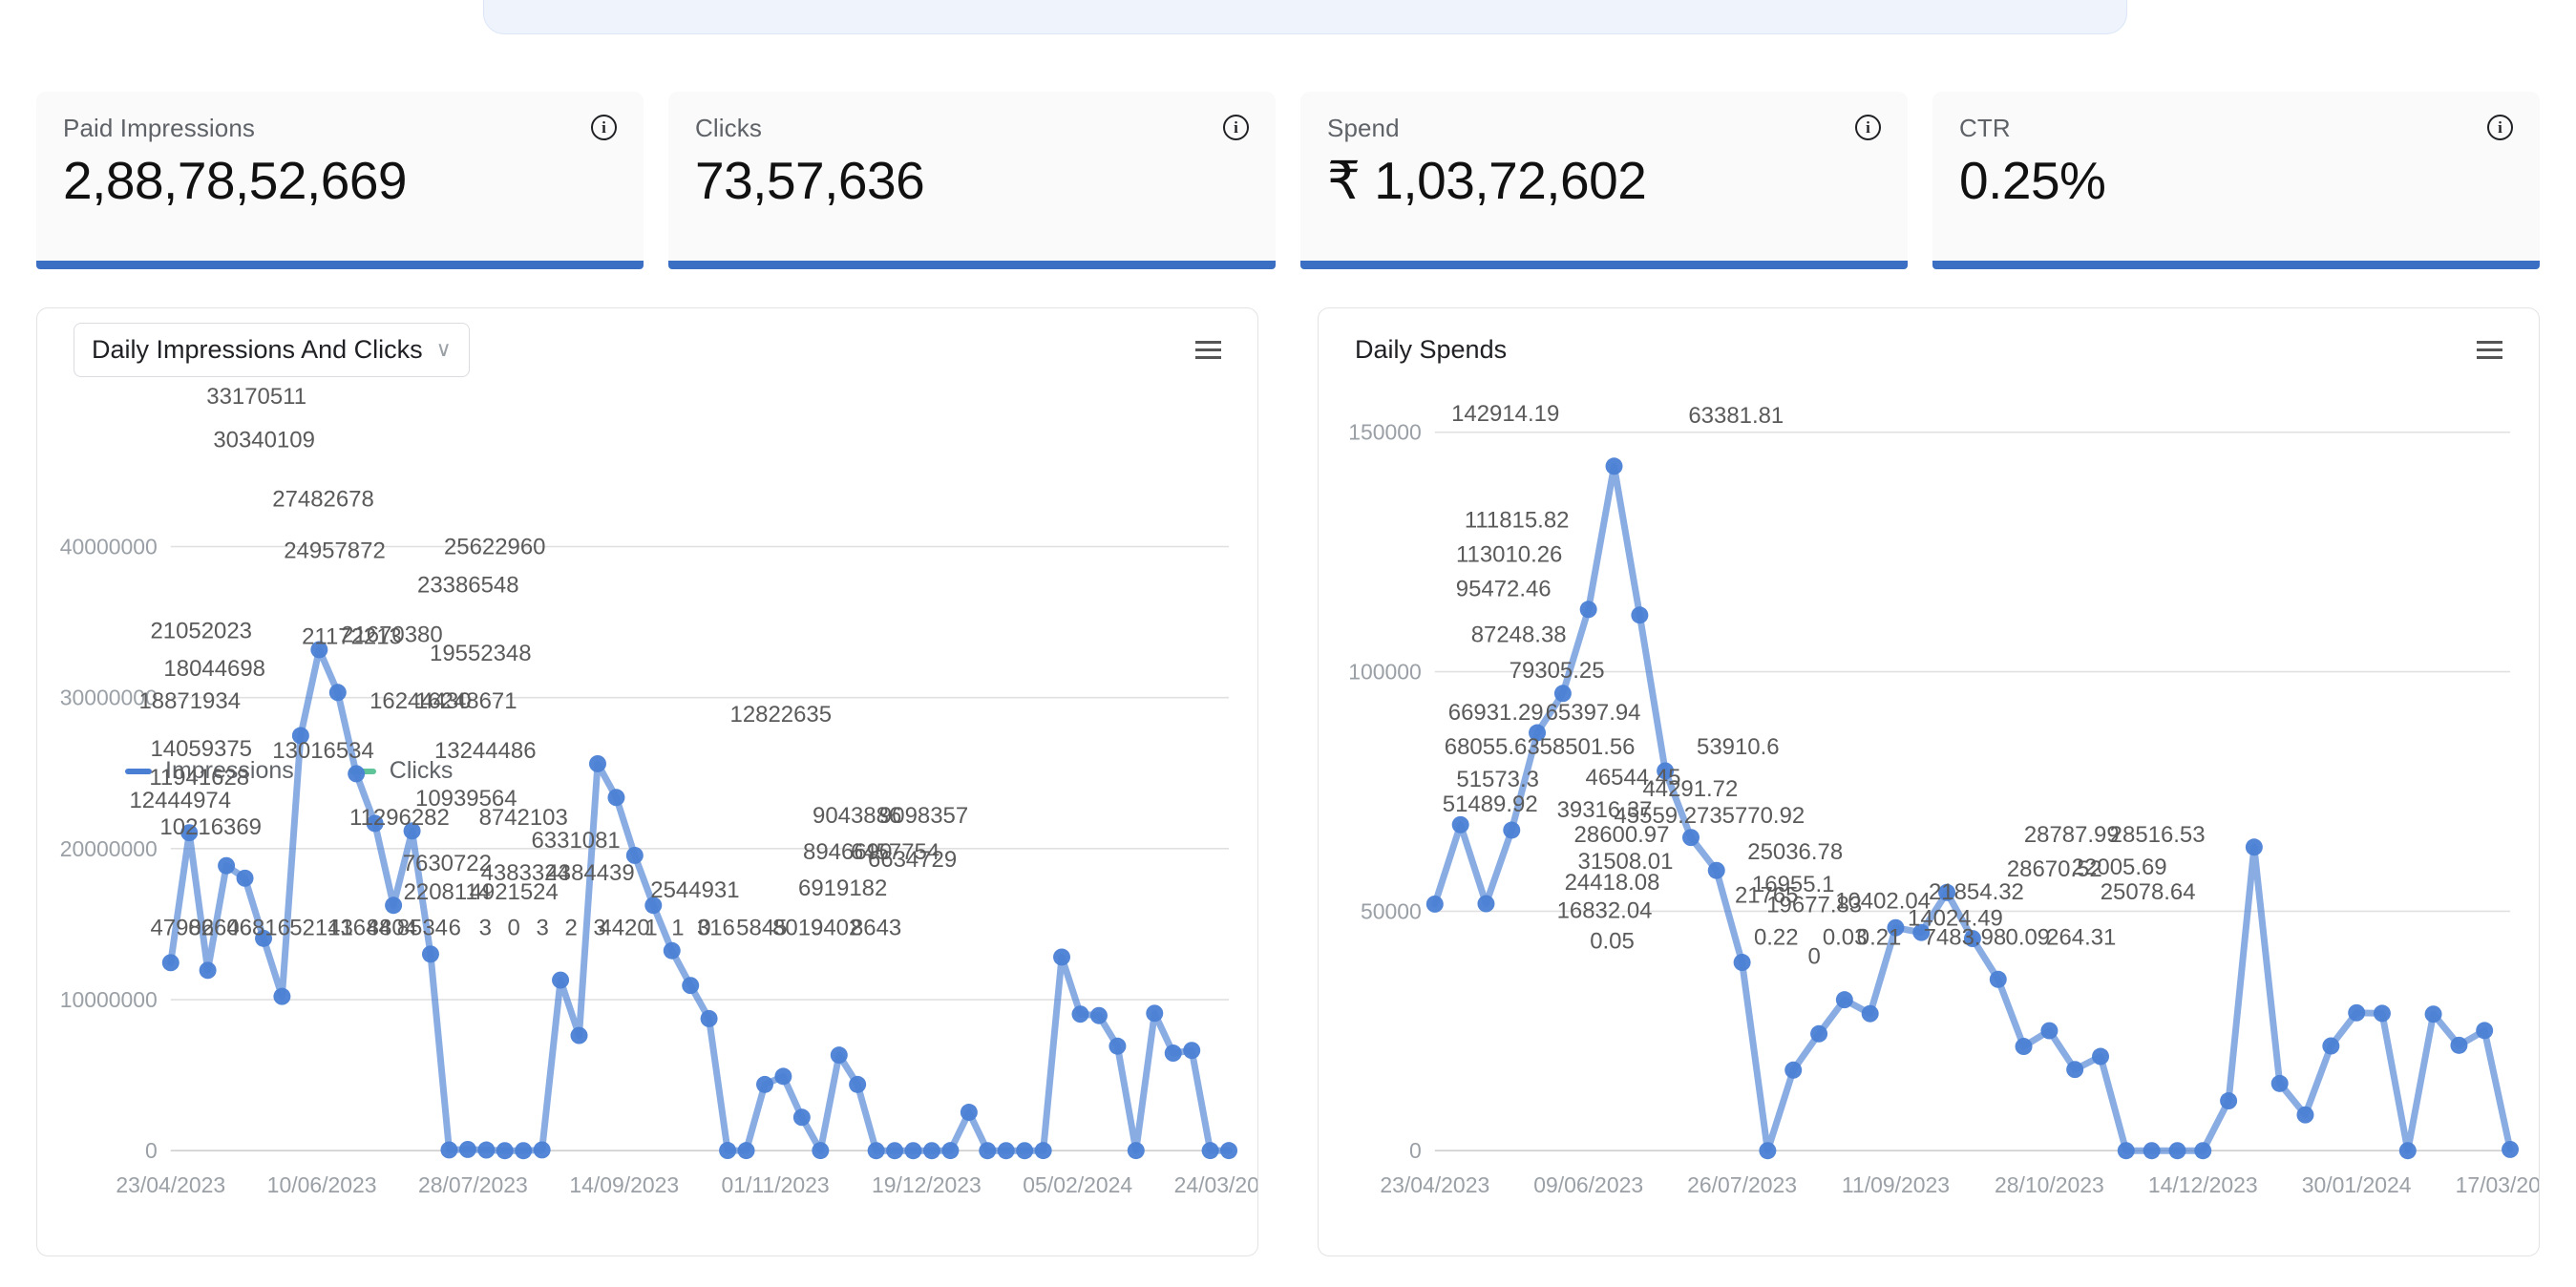  I want to click on svg-text: 11941628, so click(199, 778).